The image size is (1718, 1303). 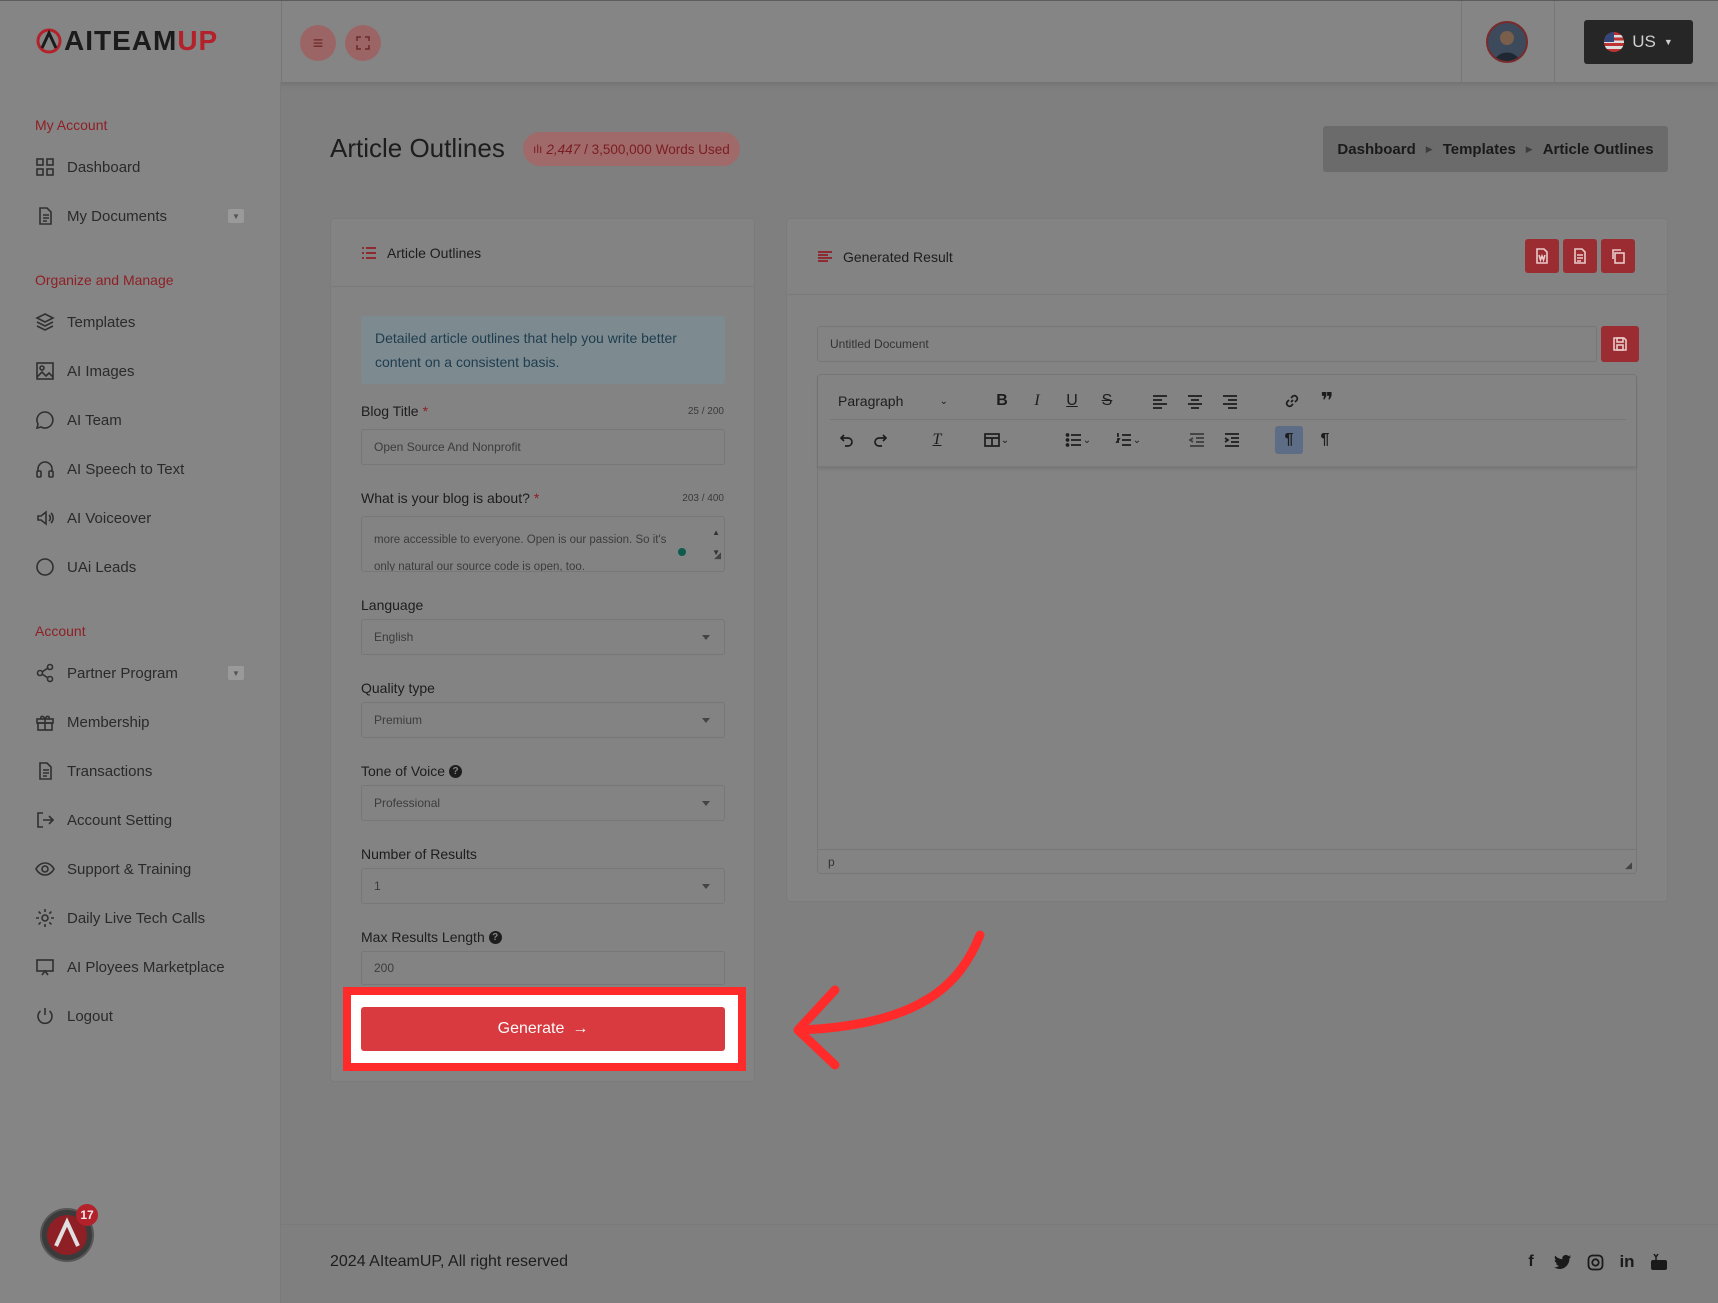 What do you see at coordinates (1618, 256) in the screenshot?
I see `copy-result-button` at bounding box center [1618, 256].